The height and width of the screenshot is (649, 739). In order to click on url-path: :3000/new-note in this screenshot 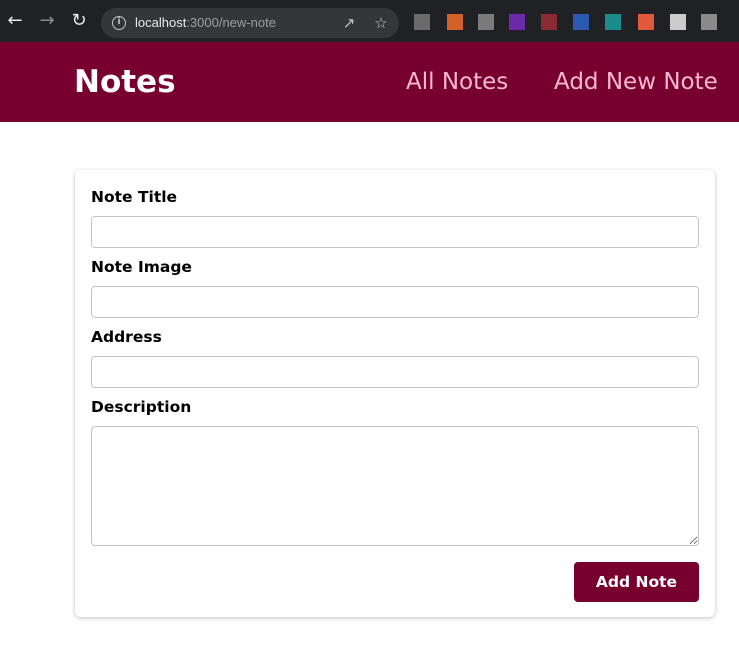, I will do `click(231, 22)`.